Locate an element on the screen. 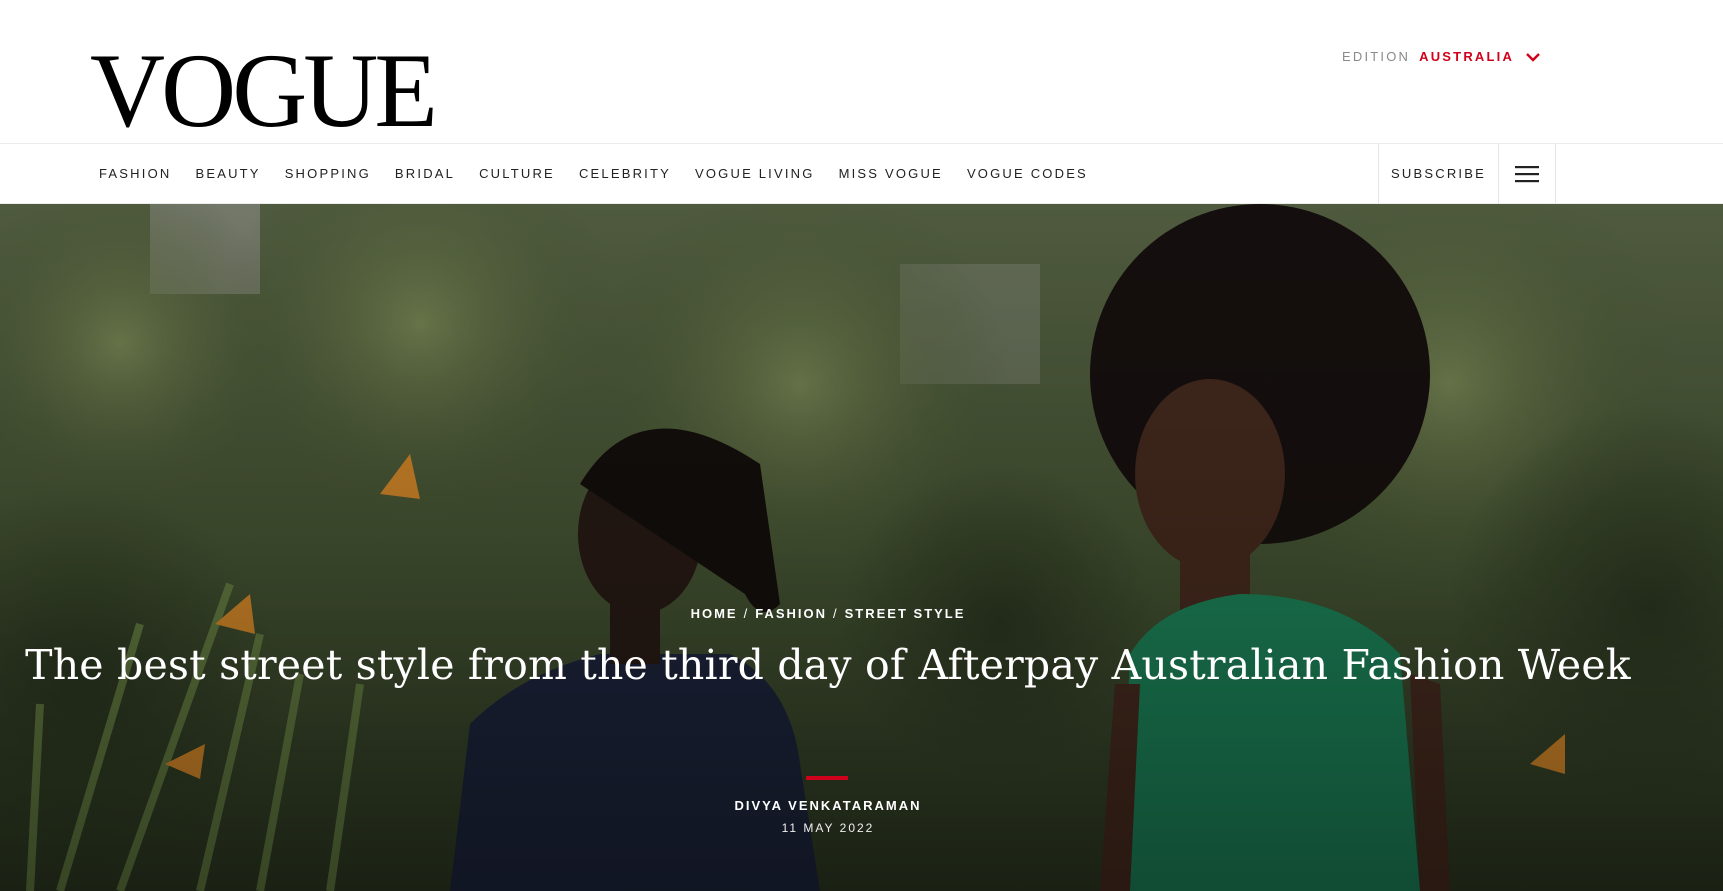  subscribe-button: SUBSCRIBE is located at coordinates (1438, 173).